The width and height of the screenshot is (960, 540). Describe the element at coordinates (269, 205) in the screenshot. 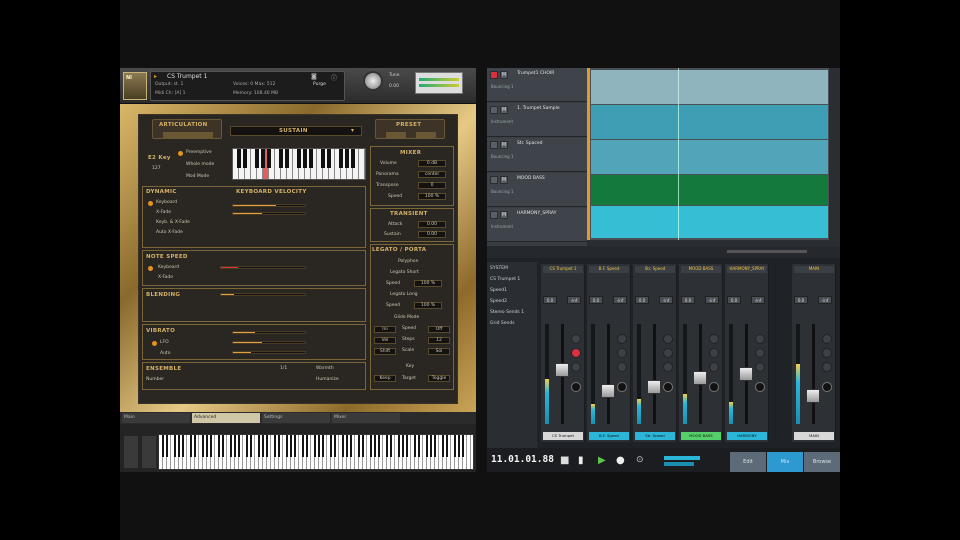

I see `velocity-slider` at that location.